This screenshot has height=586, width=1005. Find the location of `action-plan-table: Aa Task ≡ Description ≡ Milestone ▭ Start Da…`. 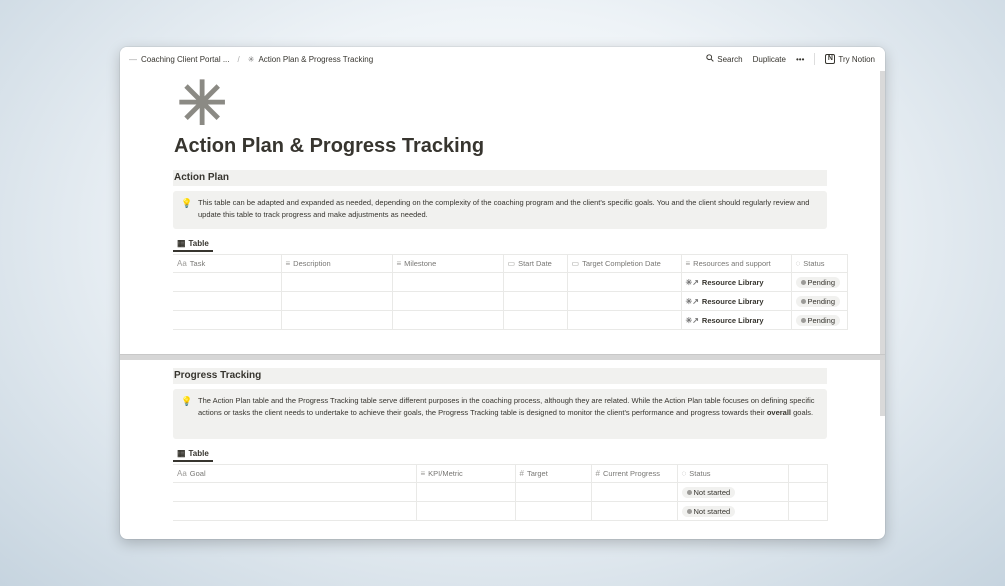

action-plan-table: Aa Task ≡ Description ≡ Milestone ▭ Start Da… is located at coordinates (510, 292).